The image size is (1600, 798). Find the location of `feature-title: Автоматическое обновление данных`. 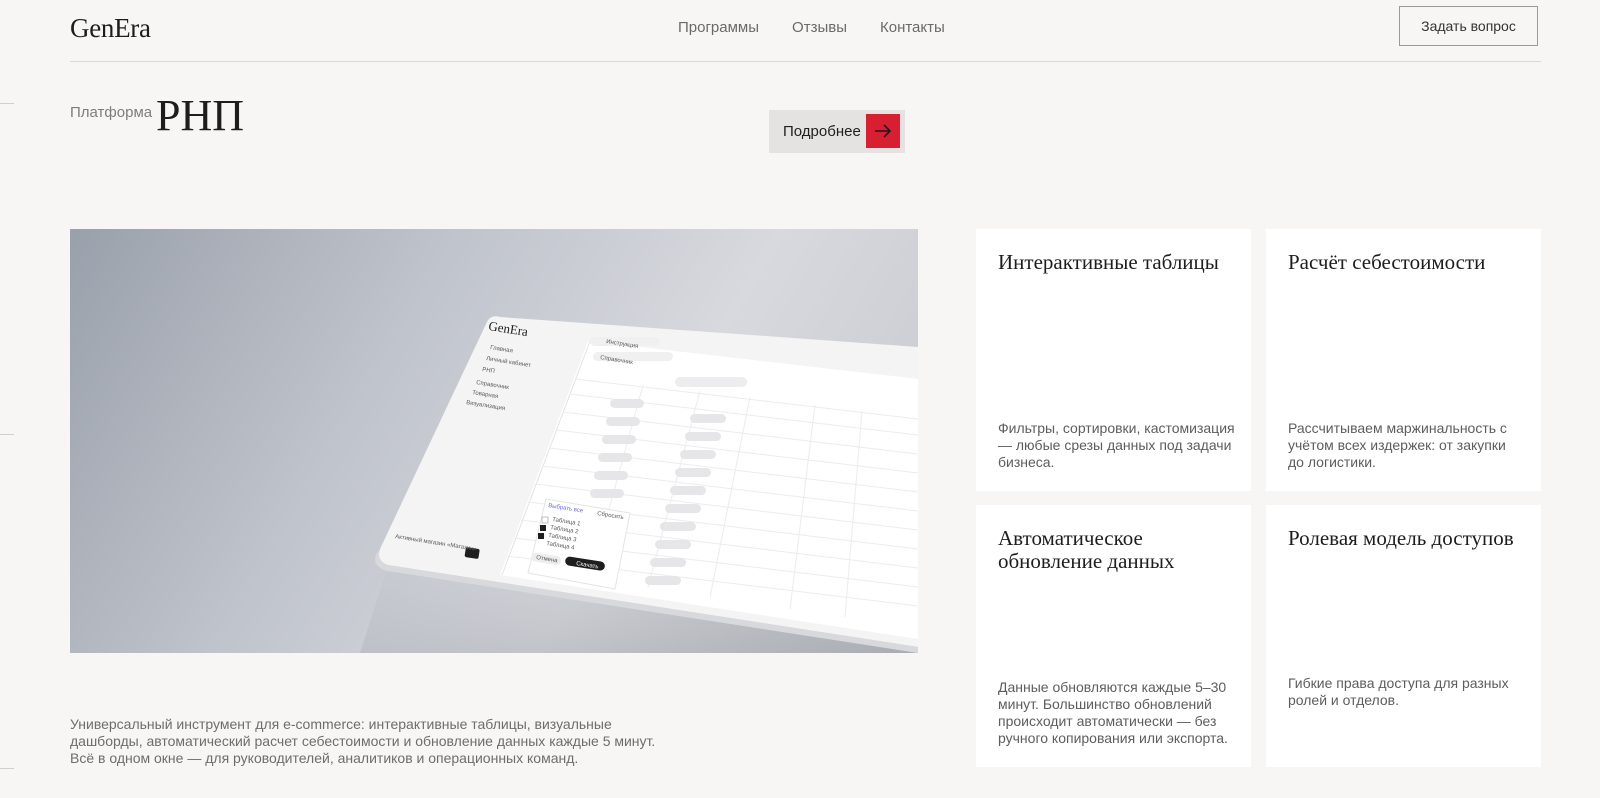

feature-title: Автоматическое обновление данных is located at coordinates (1086, 549).